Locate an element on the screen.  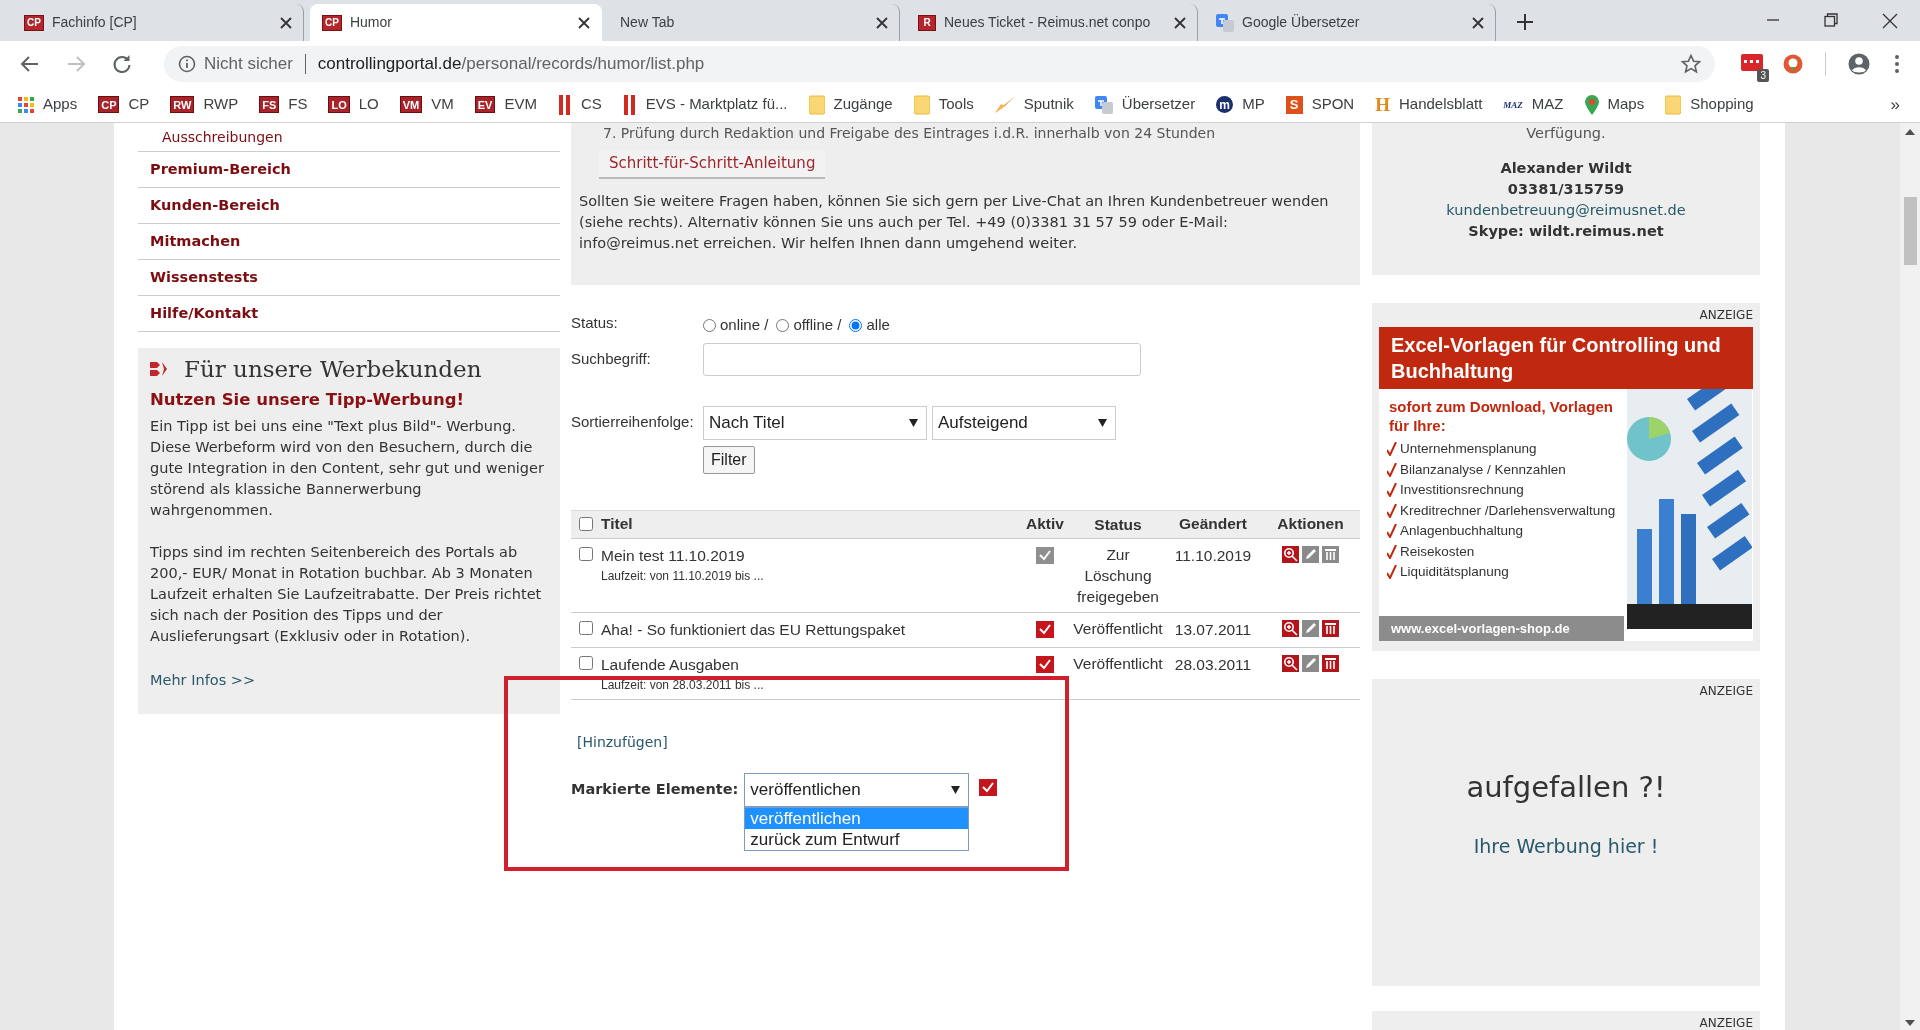
restore-icon is located at coordinates (1831, 19).